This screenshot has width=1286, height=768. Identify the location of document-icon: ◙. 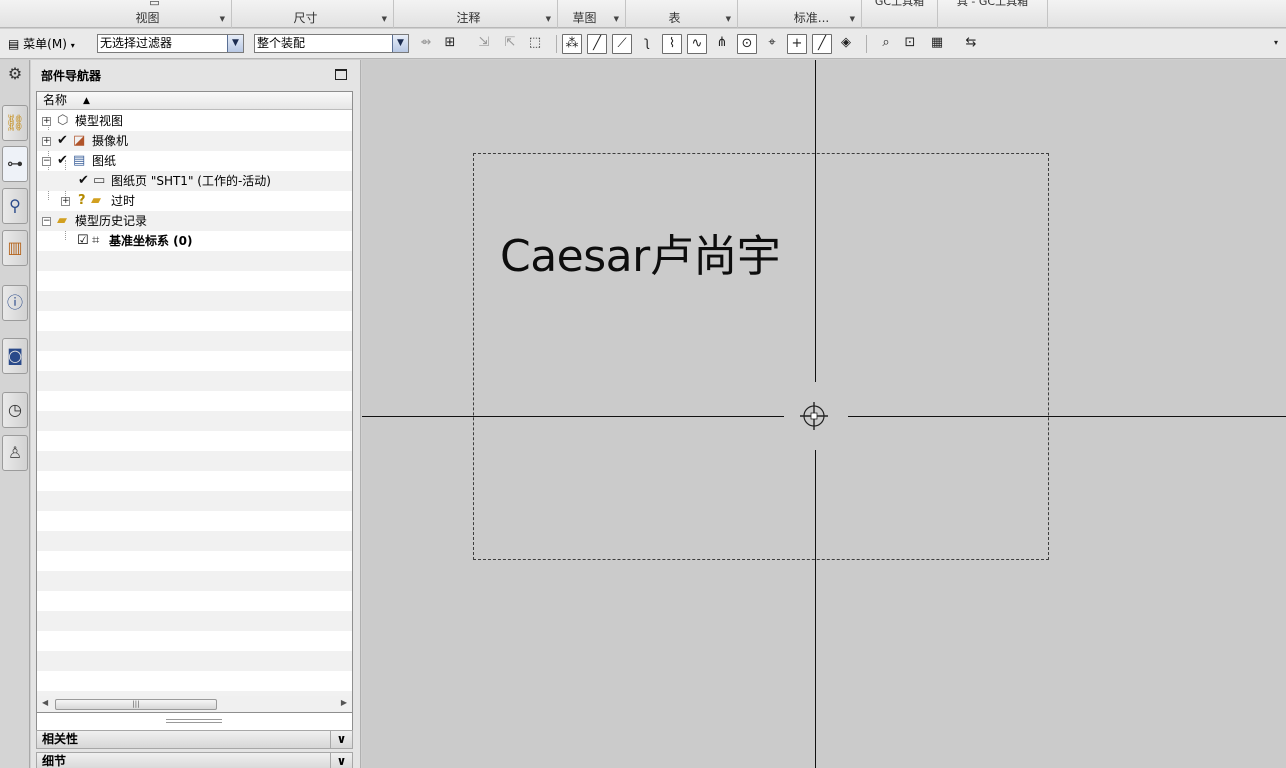
(15, 356).